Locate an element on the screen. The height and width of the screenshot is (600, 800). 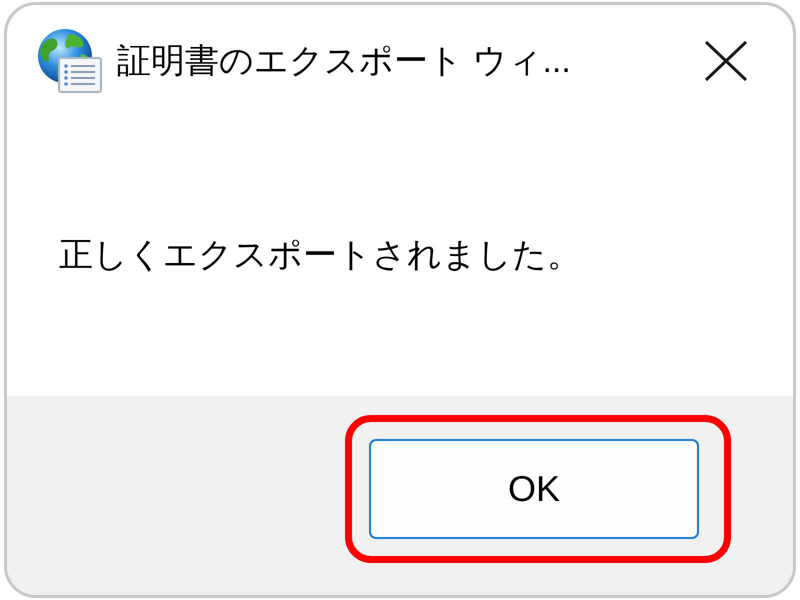
message-text: 正しくエクスポートされました。 is located at coordinates (320, 255).